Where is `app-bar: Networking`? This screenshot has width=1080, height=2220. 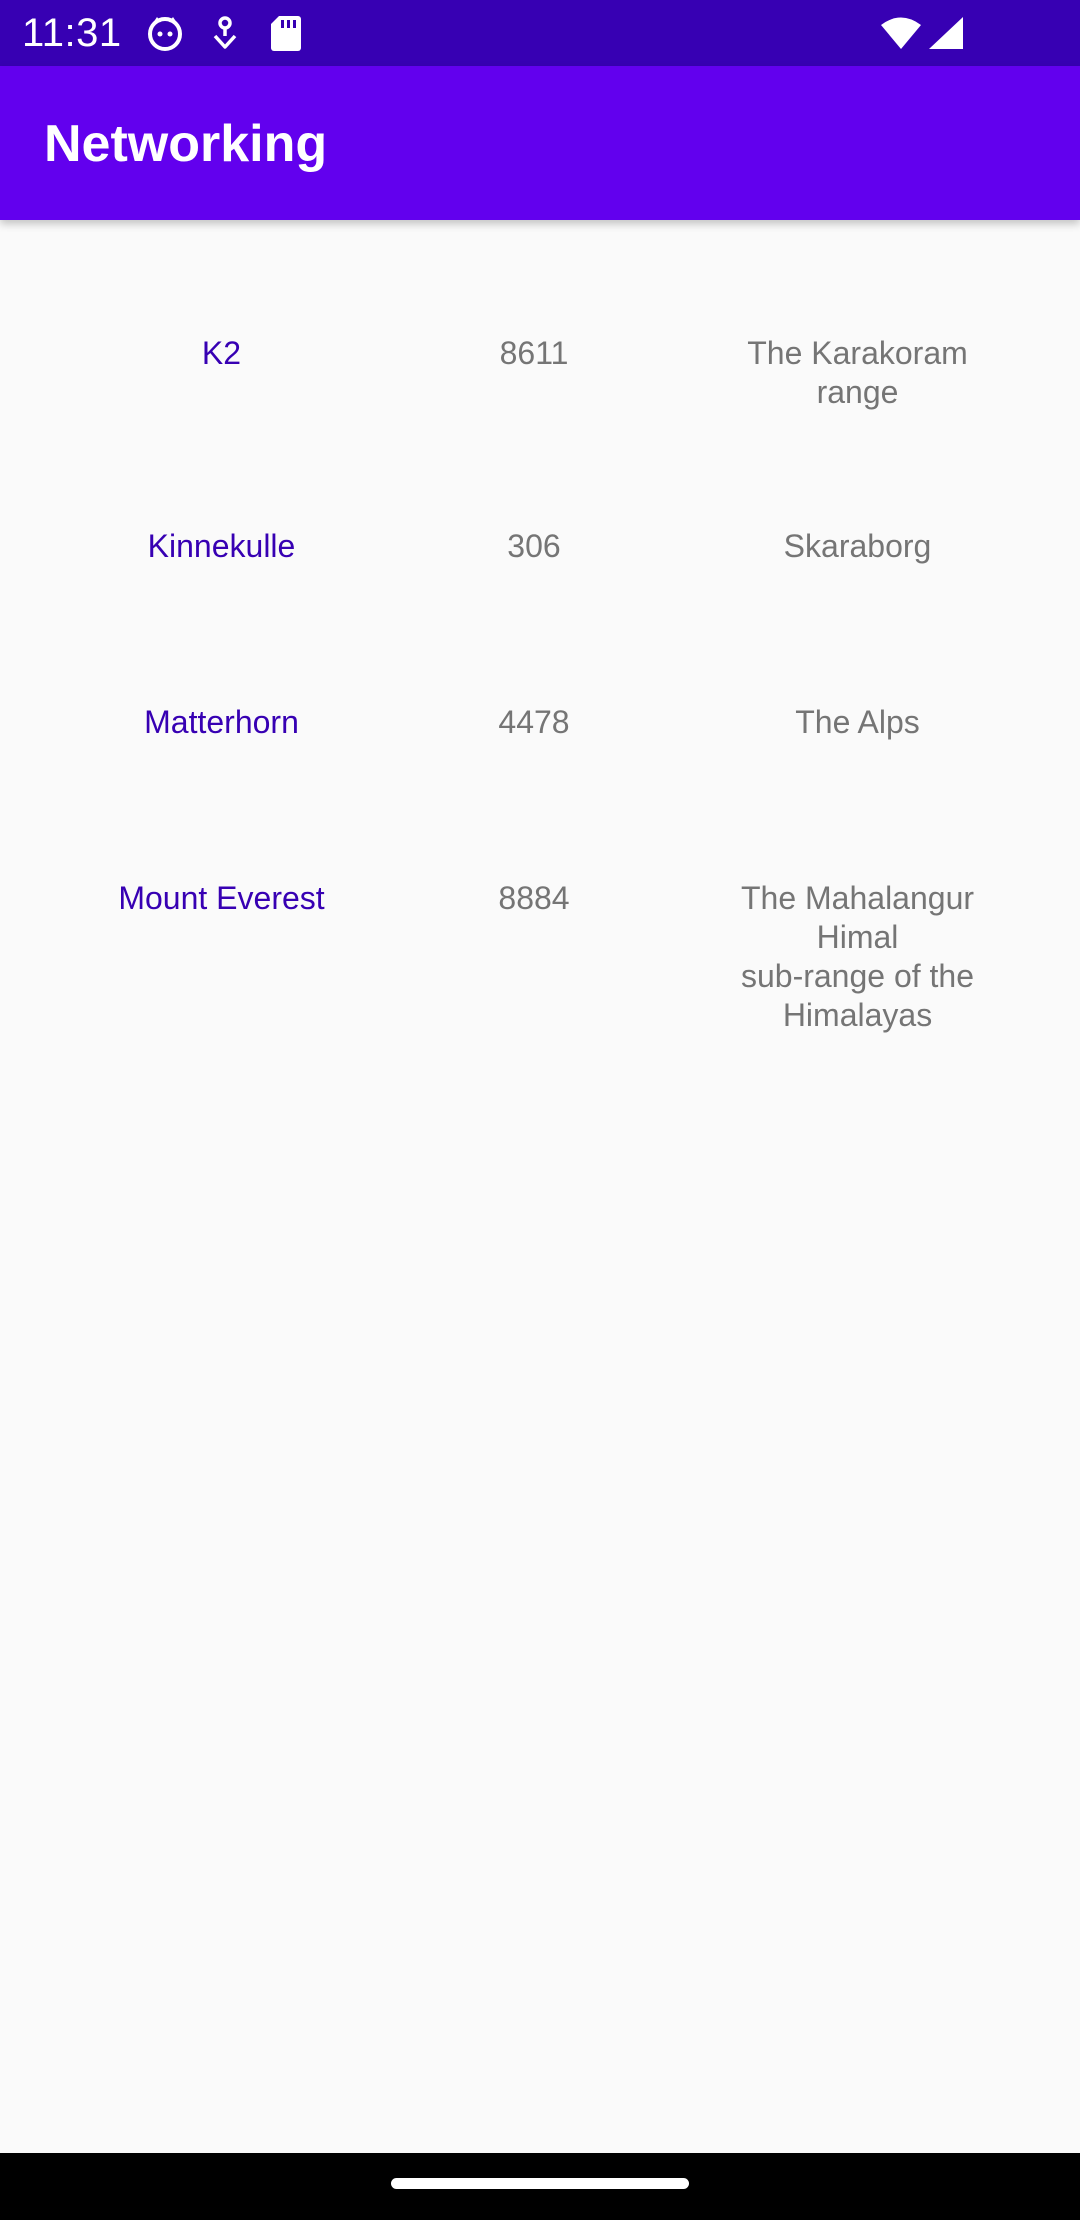 app-bar: Networking is located at coordinates (540, 143).